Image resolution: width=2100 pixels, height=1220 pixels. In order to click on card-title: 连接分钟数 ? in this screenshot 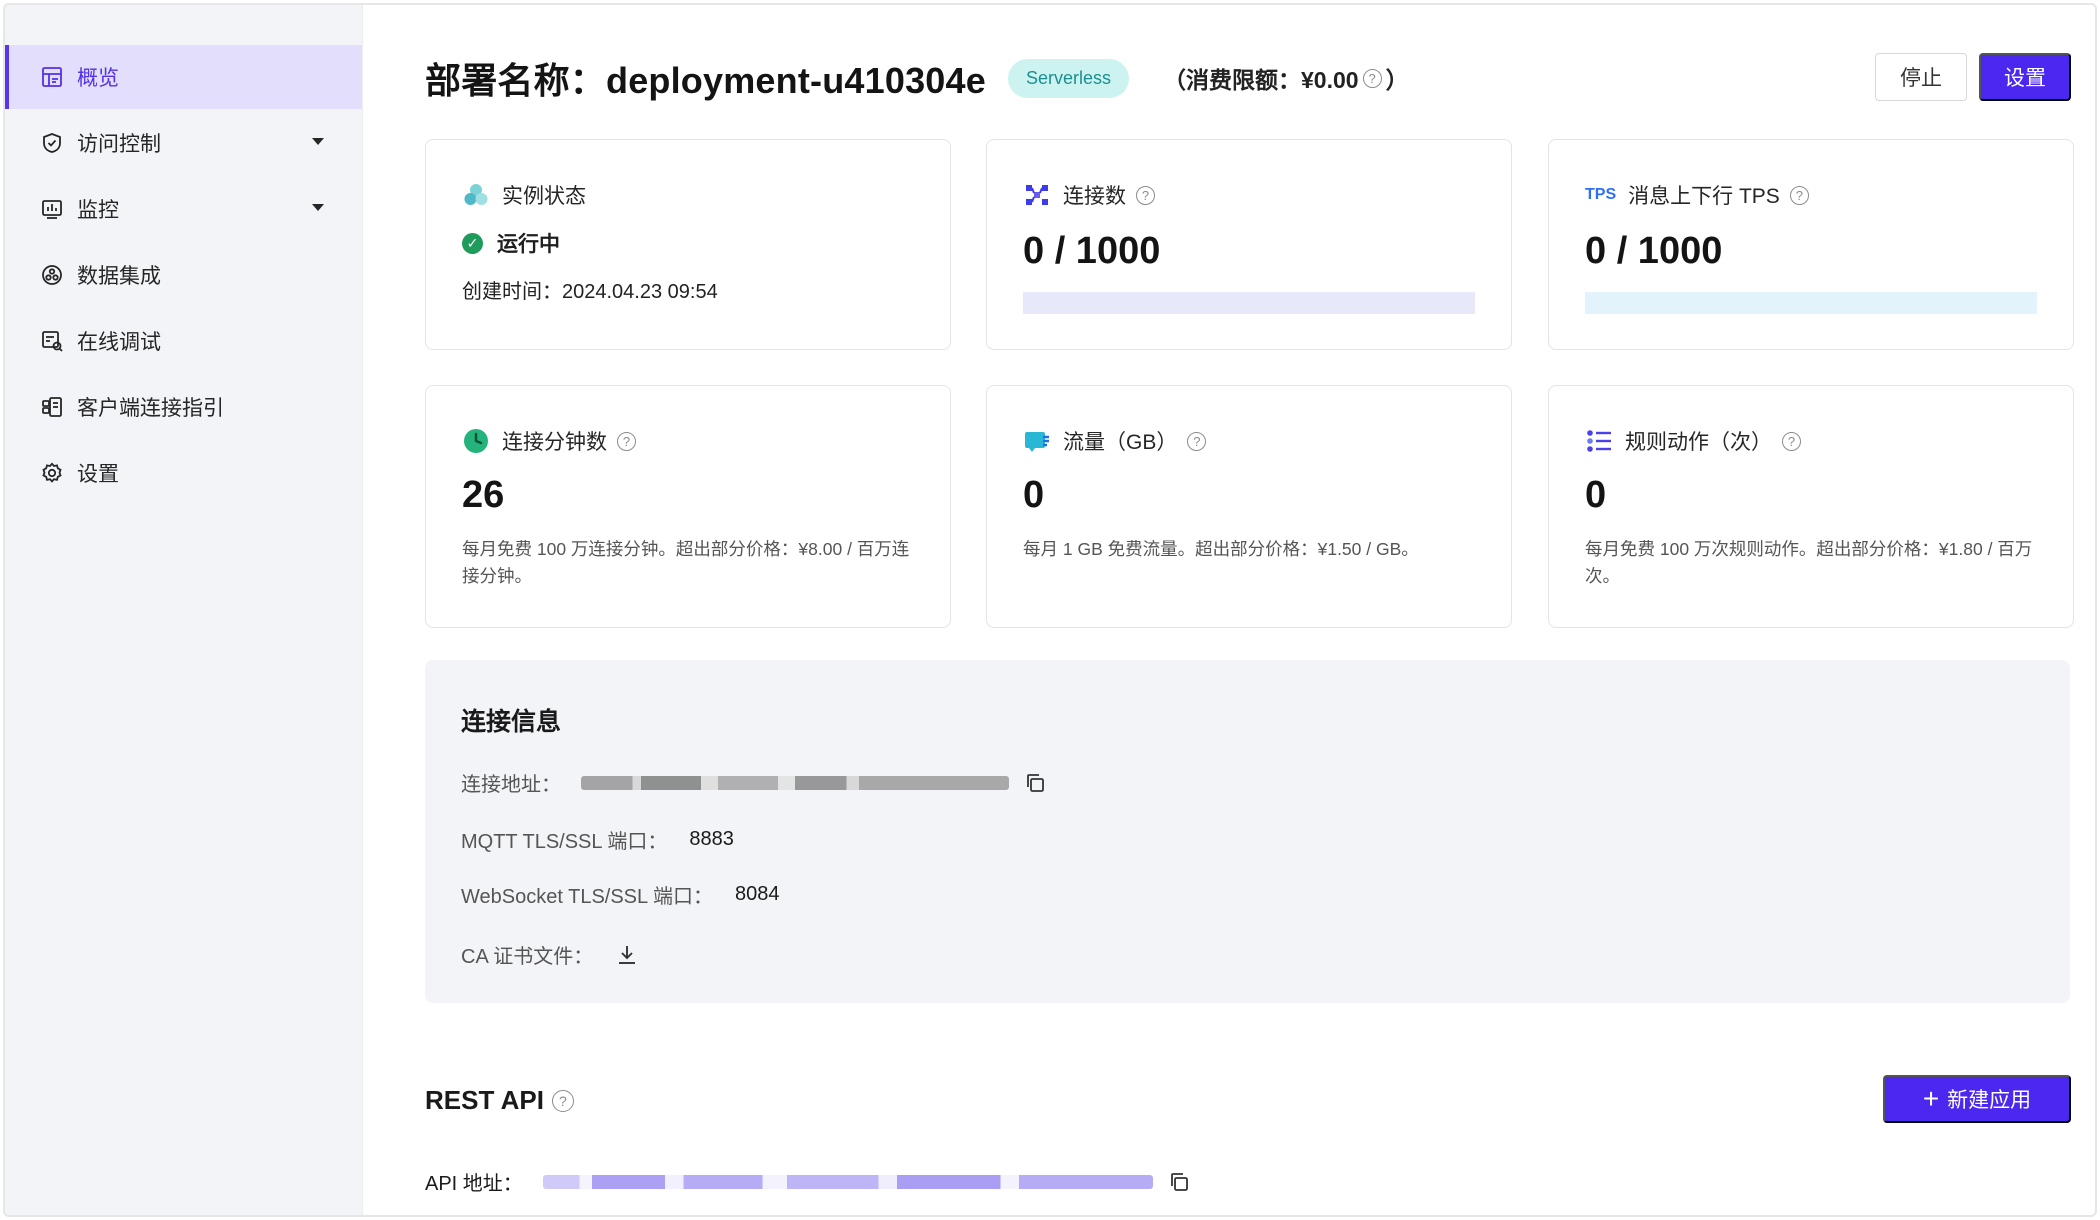, I will do `click(551, 441)`.